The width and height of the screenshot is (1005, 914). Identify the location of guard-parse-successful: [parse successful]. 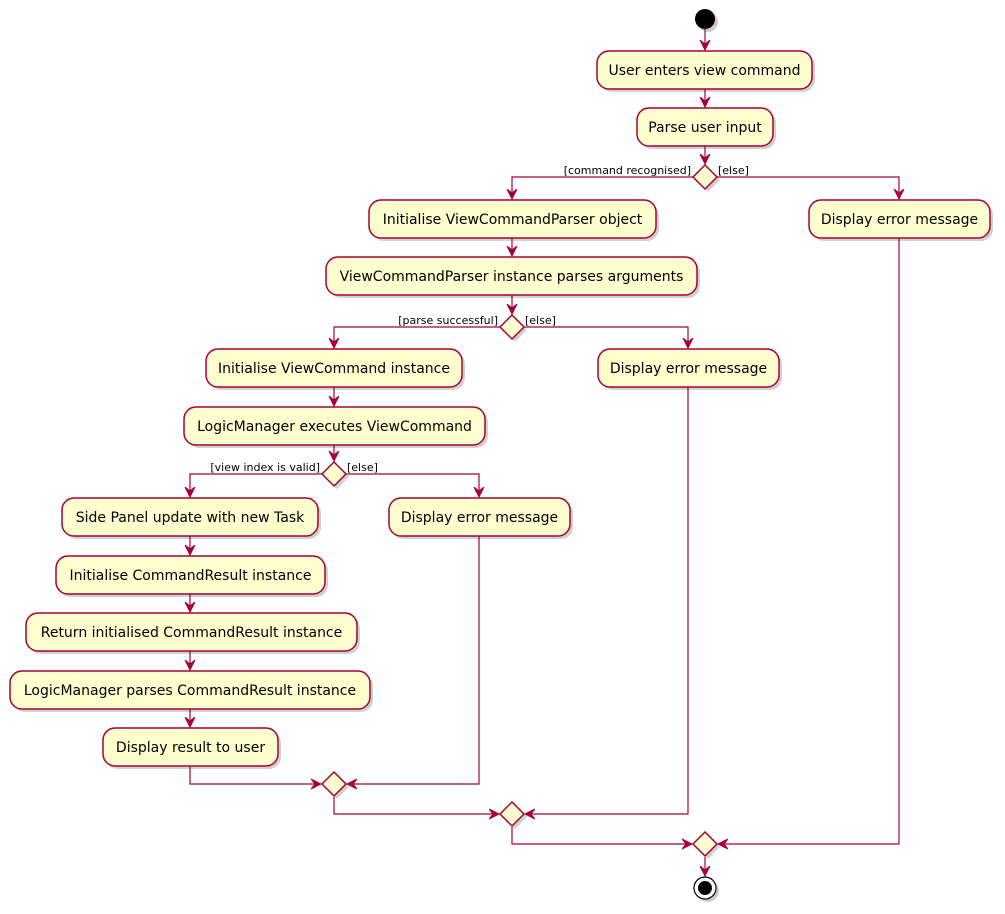
(448, 320).